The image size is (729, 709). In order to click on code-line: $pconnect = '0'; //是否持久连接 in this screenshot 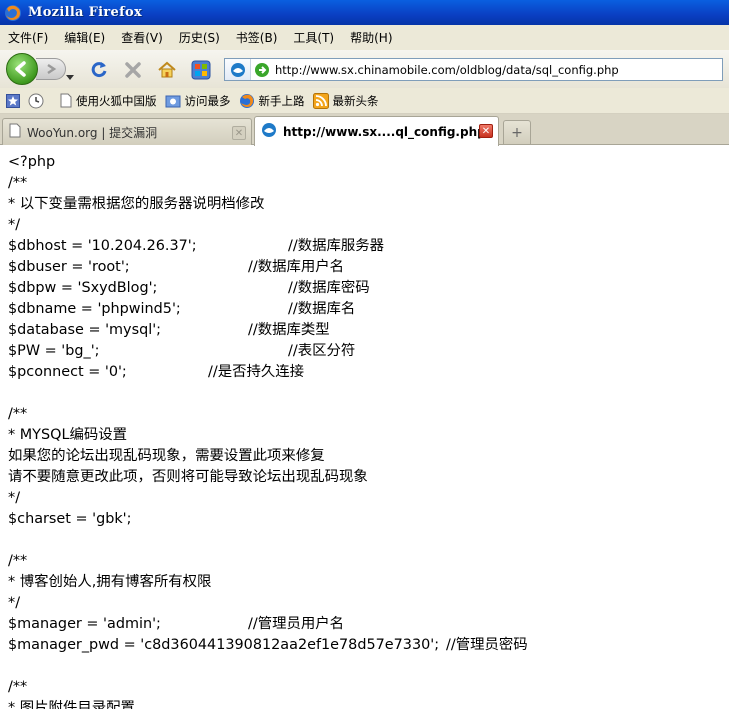, I will do `click(368, 372)`.